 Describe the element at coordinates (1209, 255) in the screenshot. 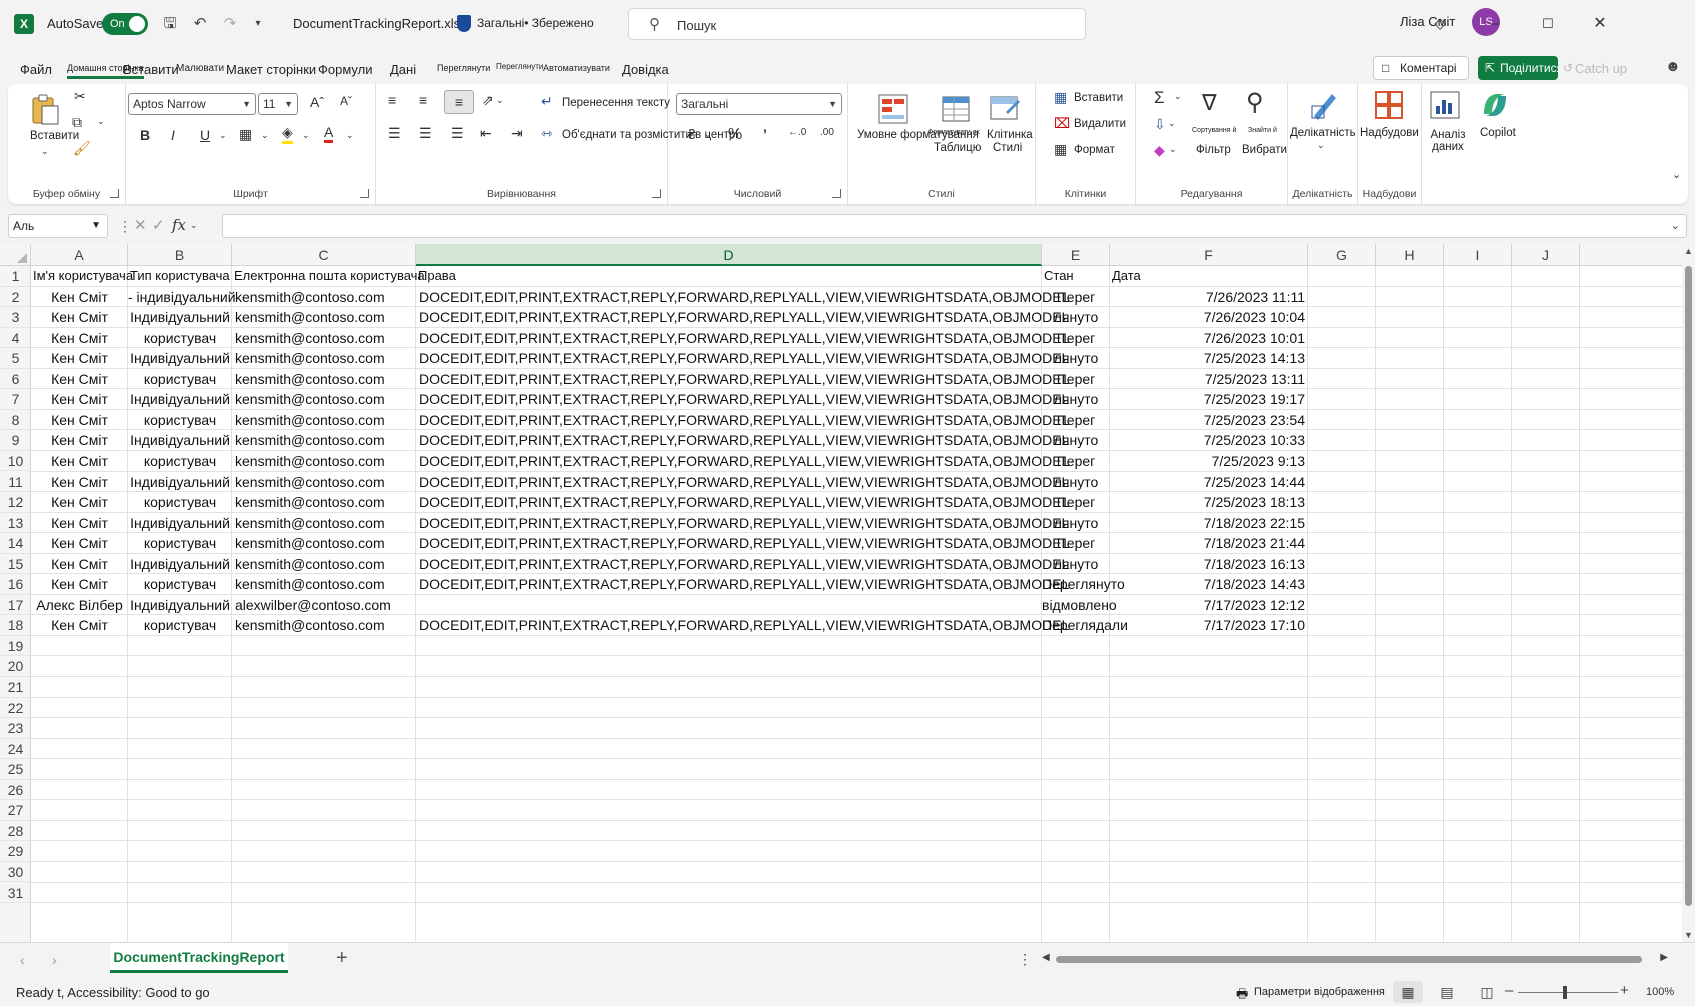

I see `column-header-f: F` at that location.